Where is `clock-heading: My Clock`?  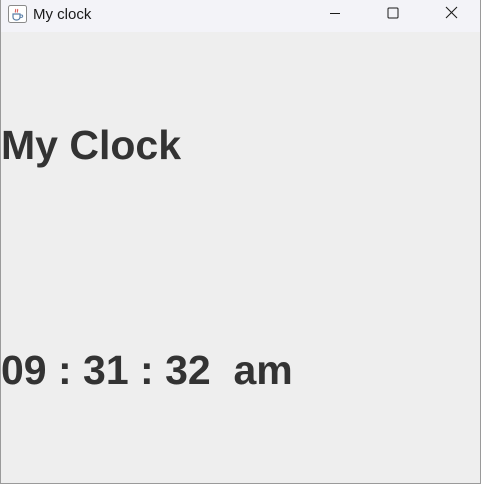
clock-heading: My Clock is located at coordinates (91, 145).